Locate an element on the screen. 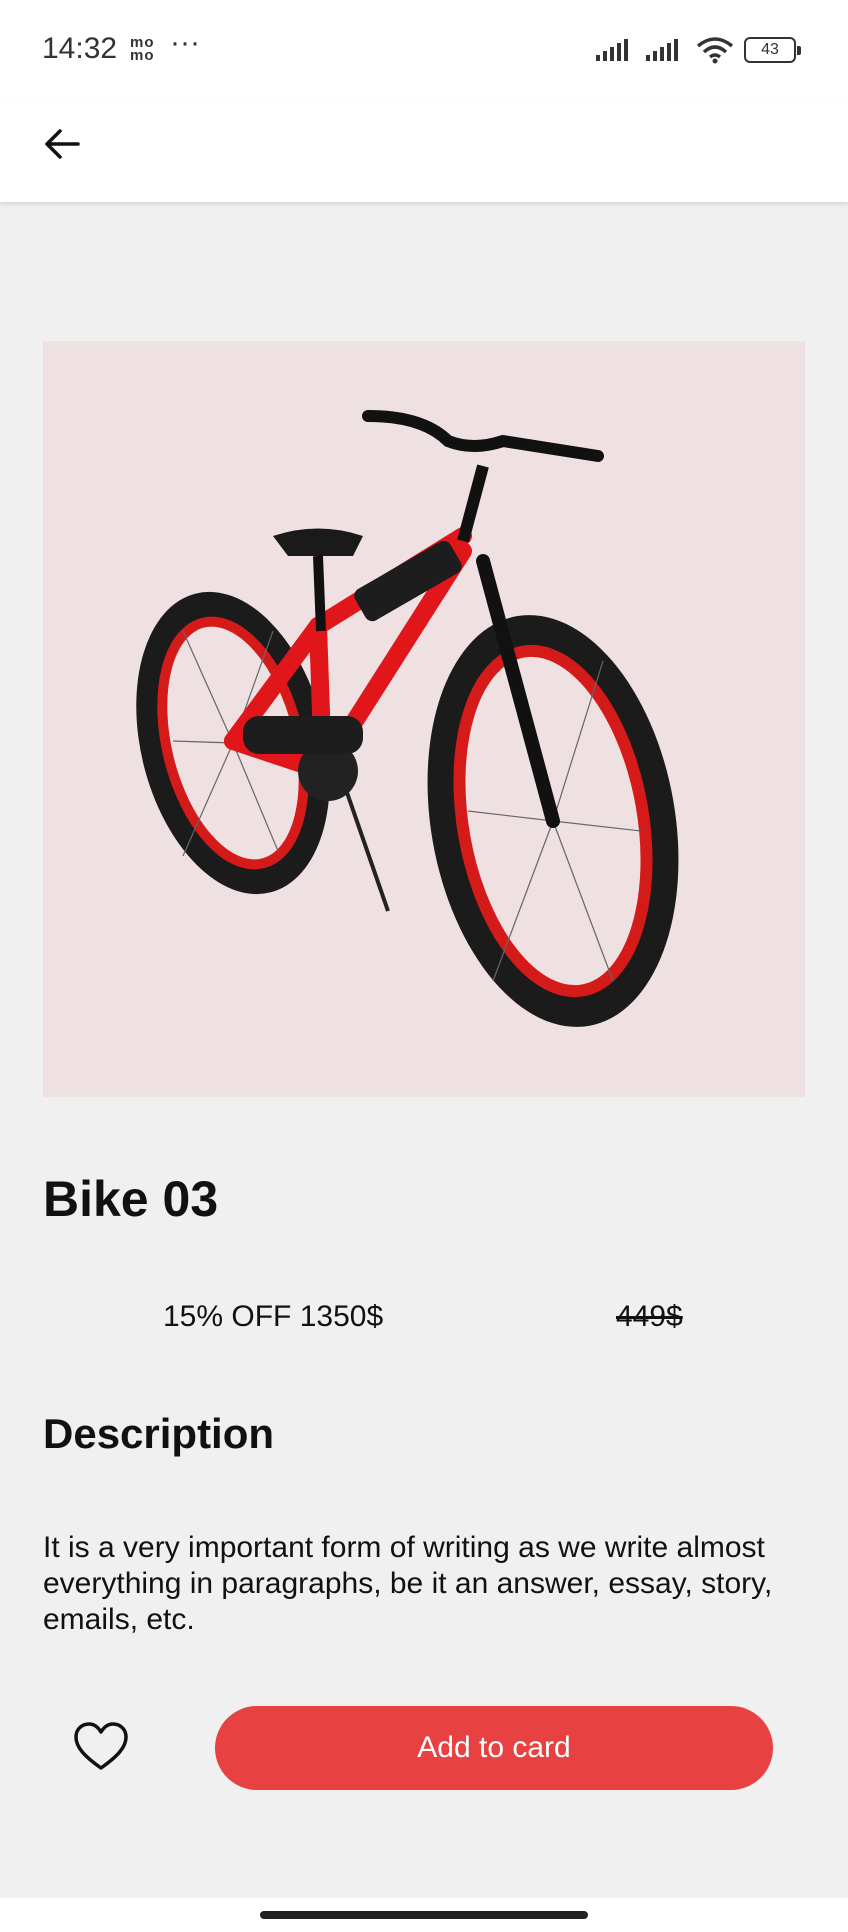 This screenshot has height=1932, width=848. status-indicators: 43 is located at coordinates (698, 50).